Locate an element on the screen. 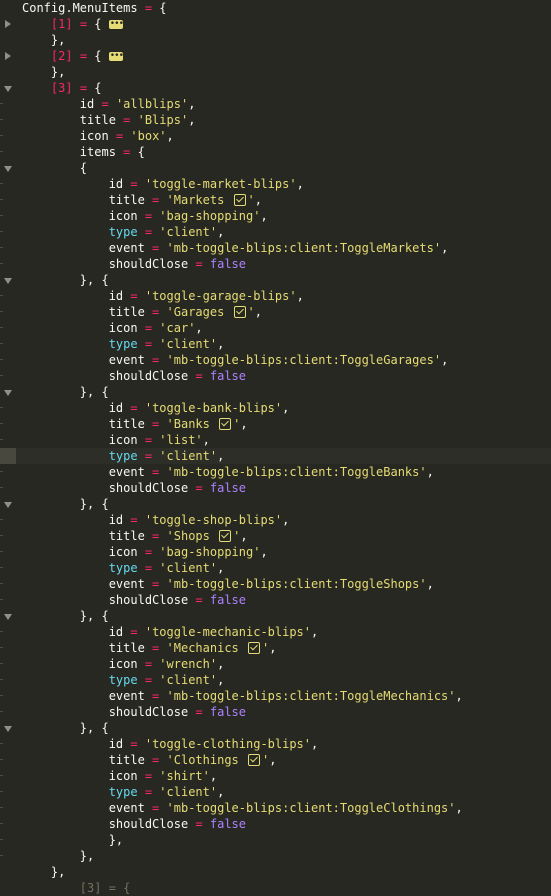 The width and height of the screenshot is (551, 896). code-line: id = 'toggle-shop-blips', is located at coordinates (275, 520).